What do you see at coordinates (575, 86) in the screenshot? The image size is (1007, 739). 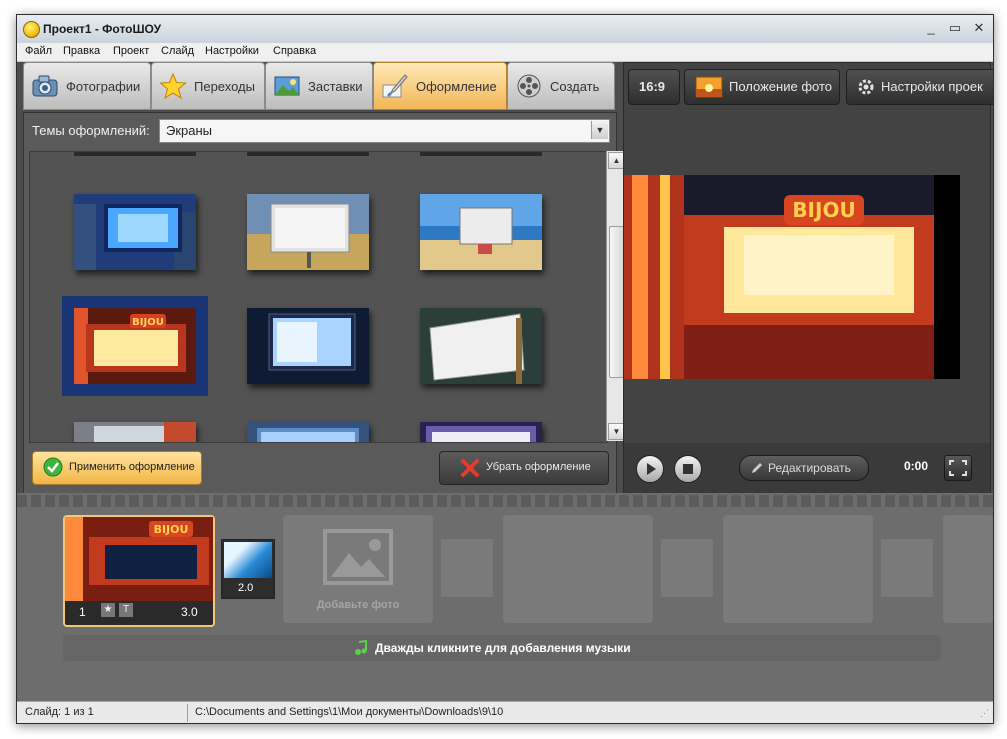 I see `tab-label: Создать` at bounding box center [575, 86].